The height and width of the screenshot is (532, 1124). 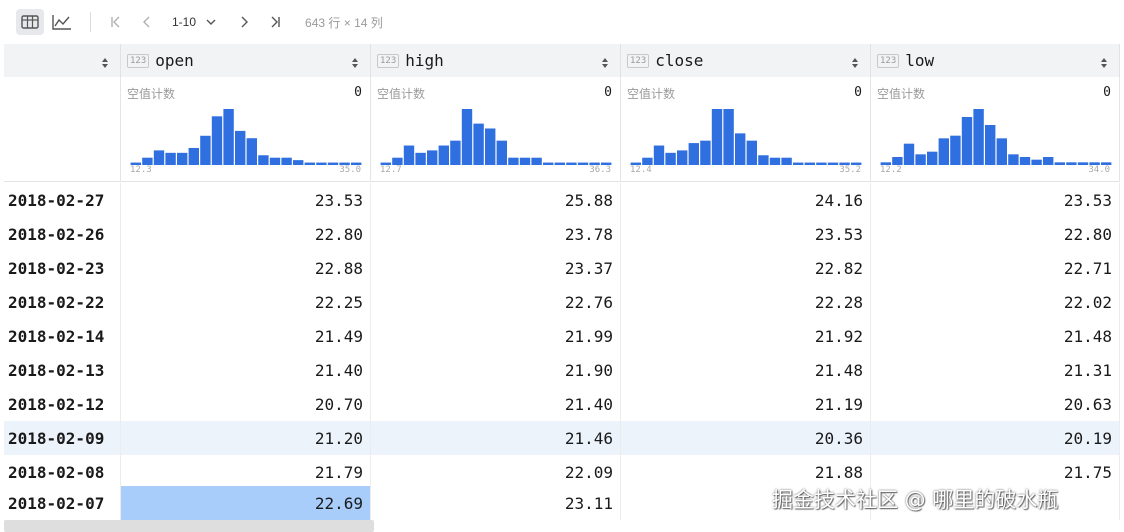 I want to click on table-row: 2018-02-22 22.25 22.76 22.28 22.02, so click(x=562, y=302).